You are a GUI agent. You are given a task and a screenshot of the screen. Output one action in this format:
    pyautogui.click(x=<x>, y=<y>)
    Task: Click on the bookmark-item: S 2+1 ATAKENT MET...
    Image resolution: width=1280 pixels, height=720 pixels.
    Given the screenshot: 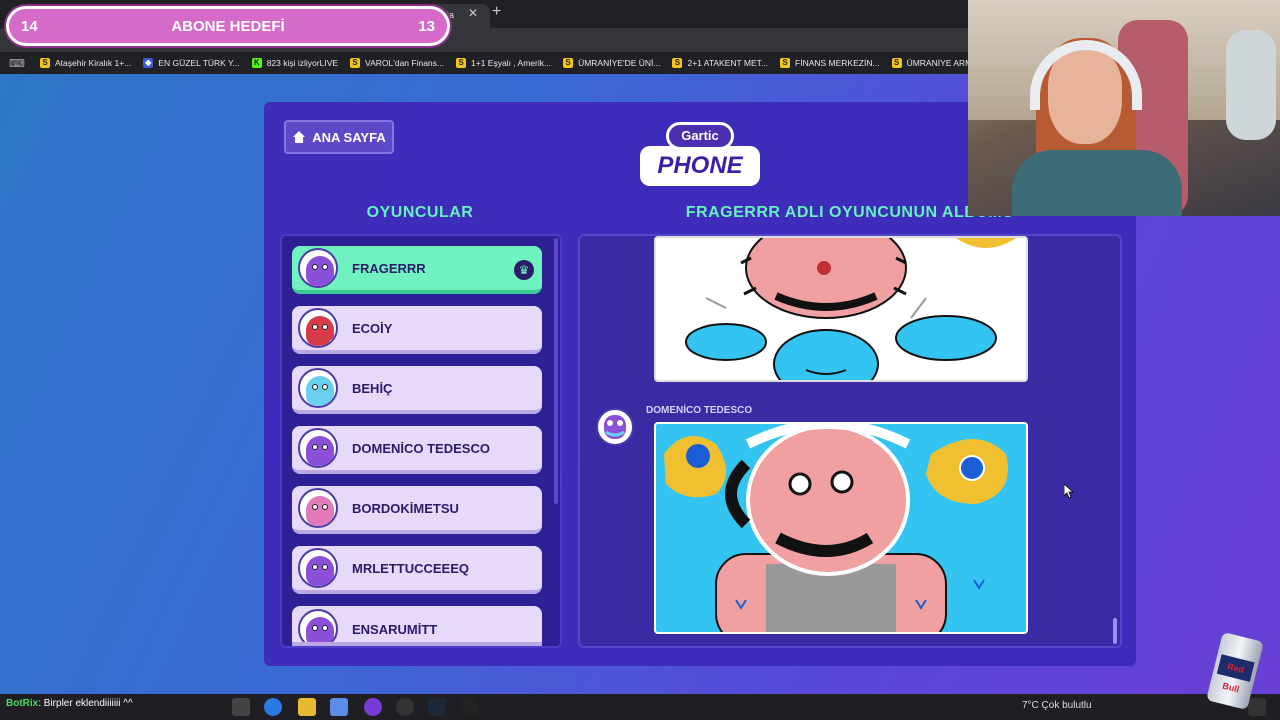 What is the action you would take?
    pyautogui.click(x=720, y=63)
    